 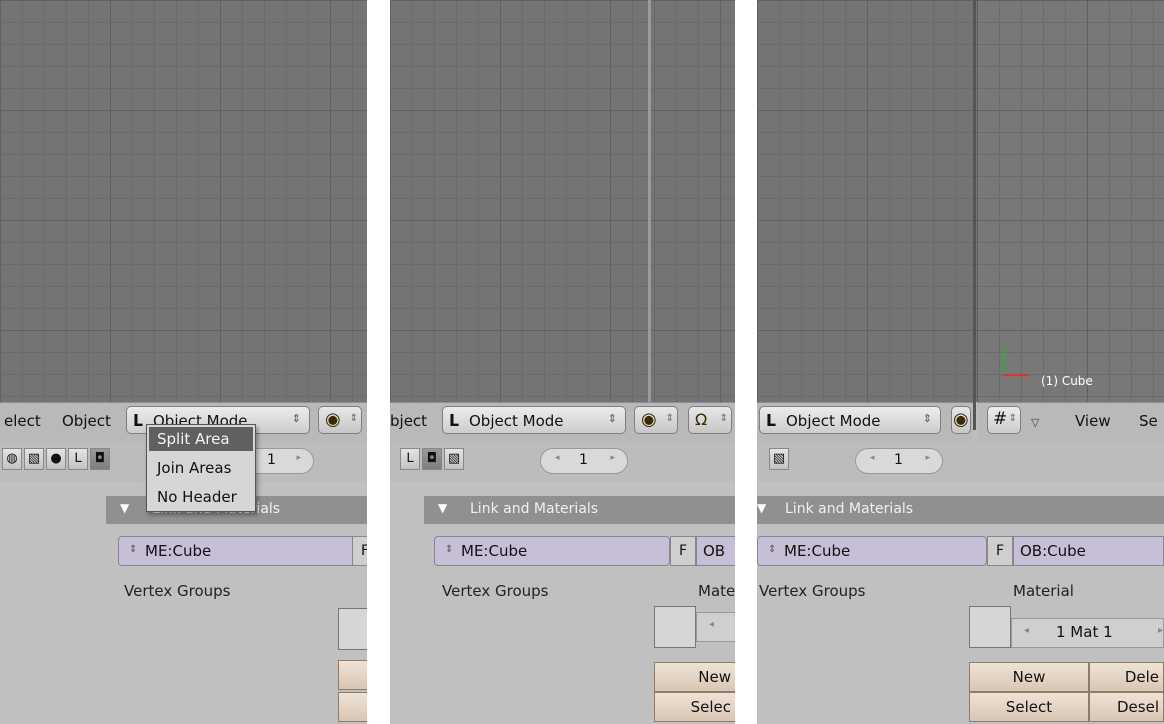 I want to click on material-label: Mate, so click(x=716, y=591).